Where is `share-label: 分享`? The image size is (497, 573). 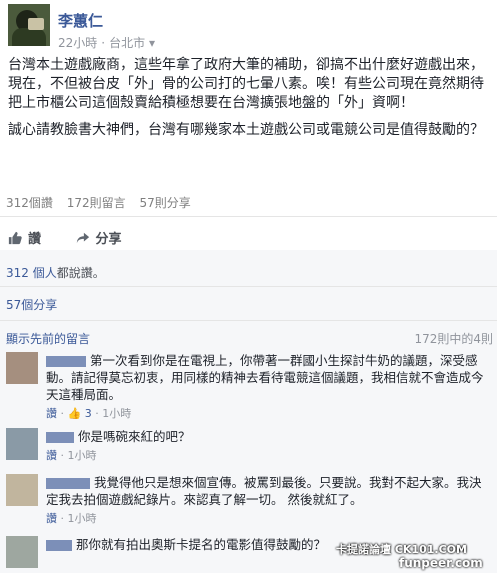 share-label: 分享 is located at coordinates (108, 239).